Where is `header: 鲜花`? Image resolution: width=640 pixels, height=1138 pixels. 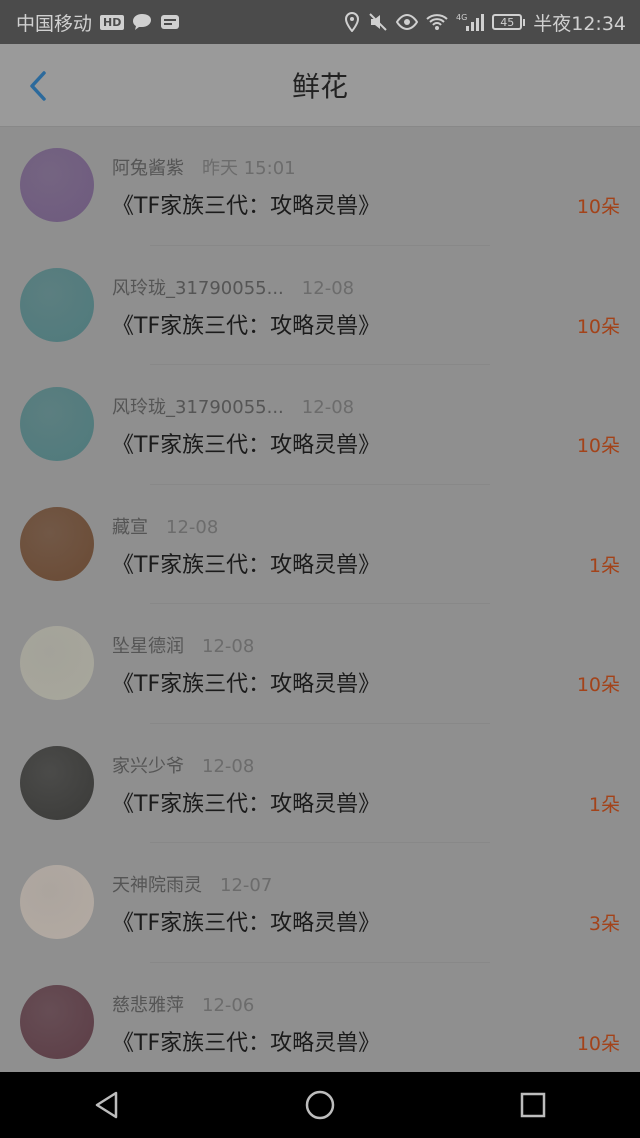 header: 鲜花 is located at coordinates (320, 85).